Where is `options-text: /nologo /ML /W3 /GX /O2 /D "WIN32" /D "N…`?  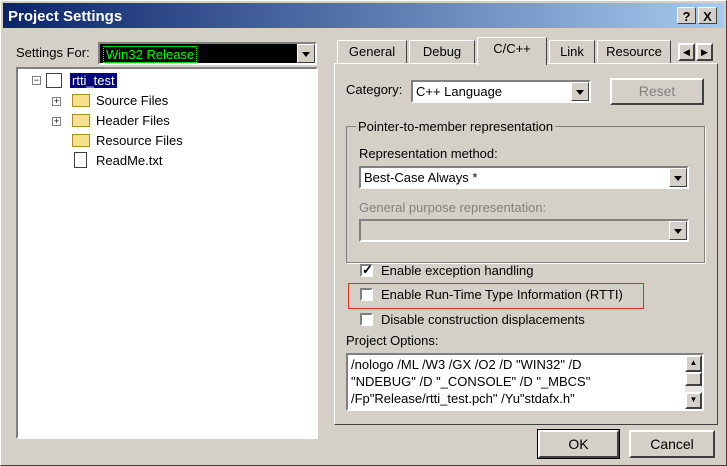 options-text: /nologo /ML /W3 /GX /O2 /D "WIN32" /D "N… is located at coordinates (471, 381).